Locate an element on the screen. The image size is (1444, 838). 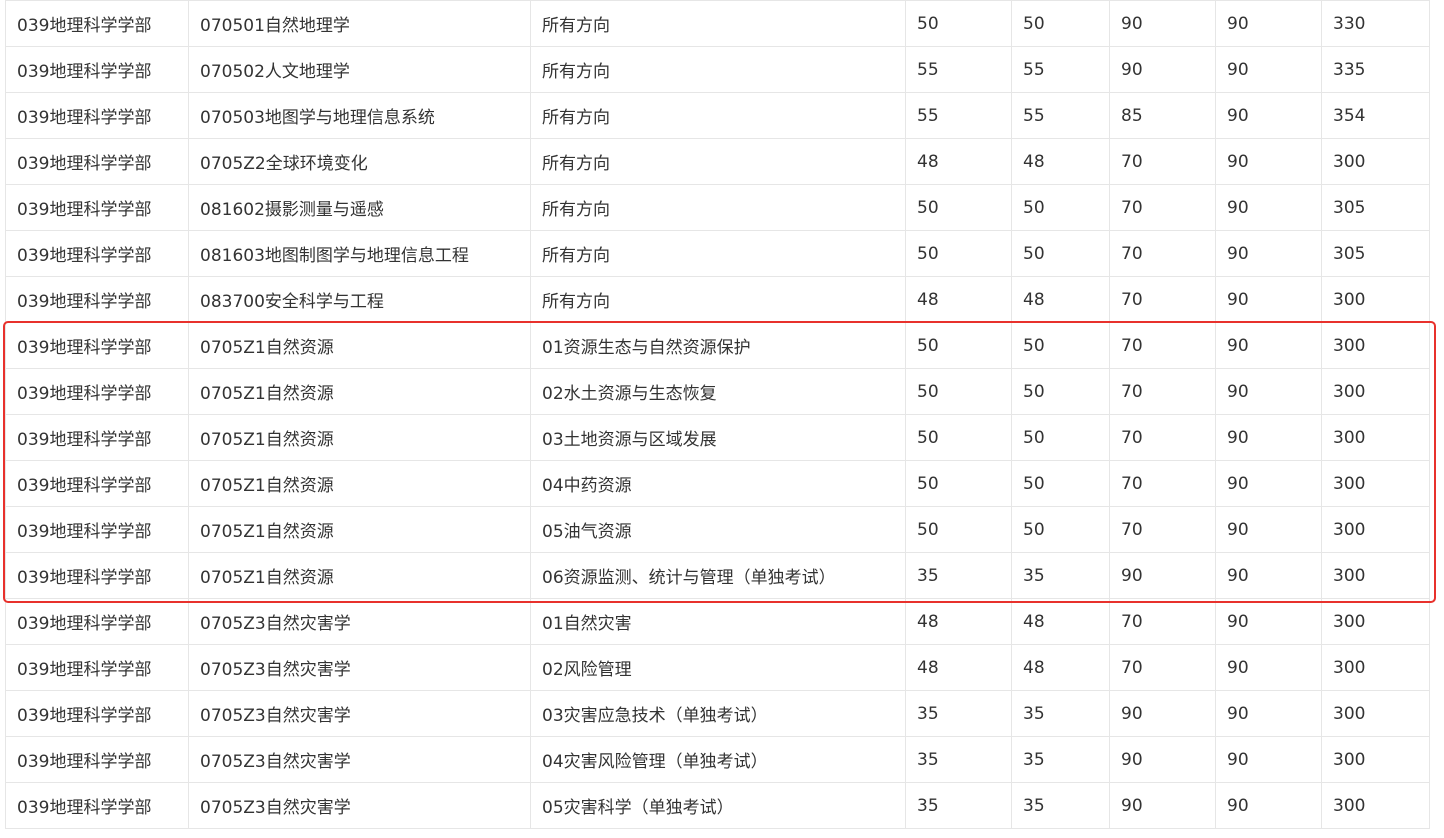
table-row: 039地理科学学部 070501自然地理学 所有方向 50 50 90 90 330 is located at coordinates (717, 23).